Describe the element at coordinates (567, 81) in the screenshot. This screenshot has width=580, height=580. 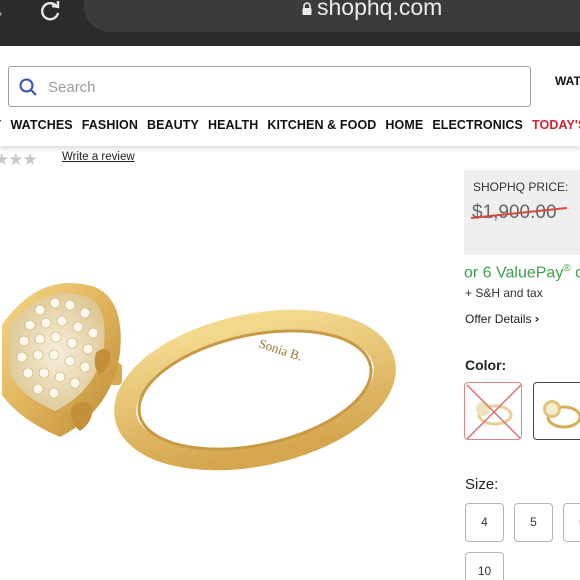
I see `nav-link-watches-partial: WATC` at that location.